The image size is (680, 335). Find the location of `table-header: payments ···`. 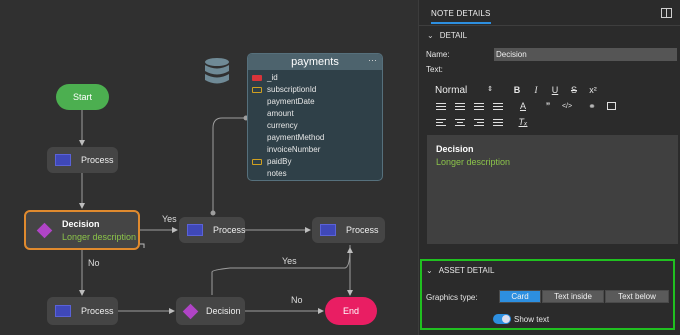

table-header: payments ··· is located at coordinates (315, 62).